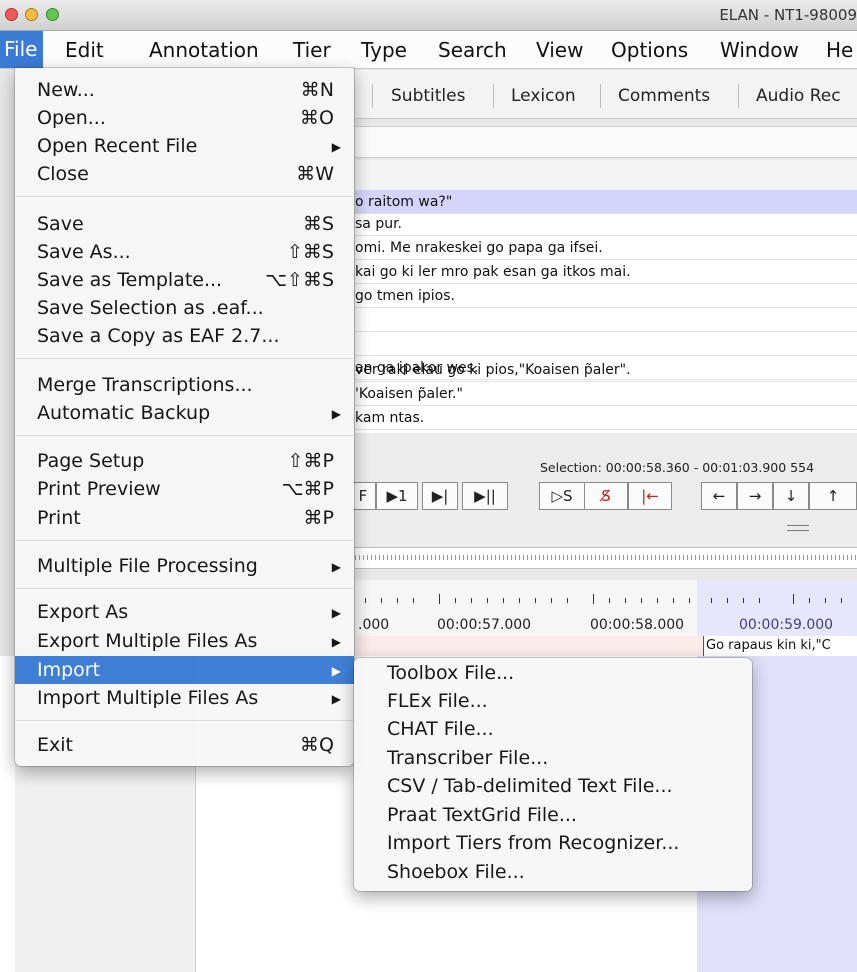  Describe the element at coordinates (184, 413) in the screenshot. I see `menu-item-automatic-backup: Automatic Backup ▶` at that location.